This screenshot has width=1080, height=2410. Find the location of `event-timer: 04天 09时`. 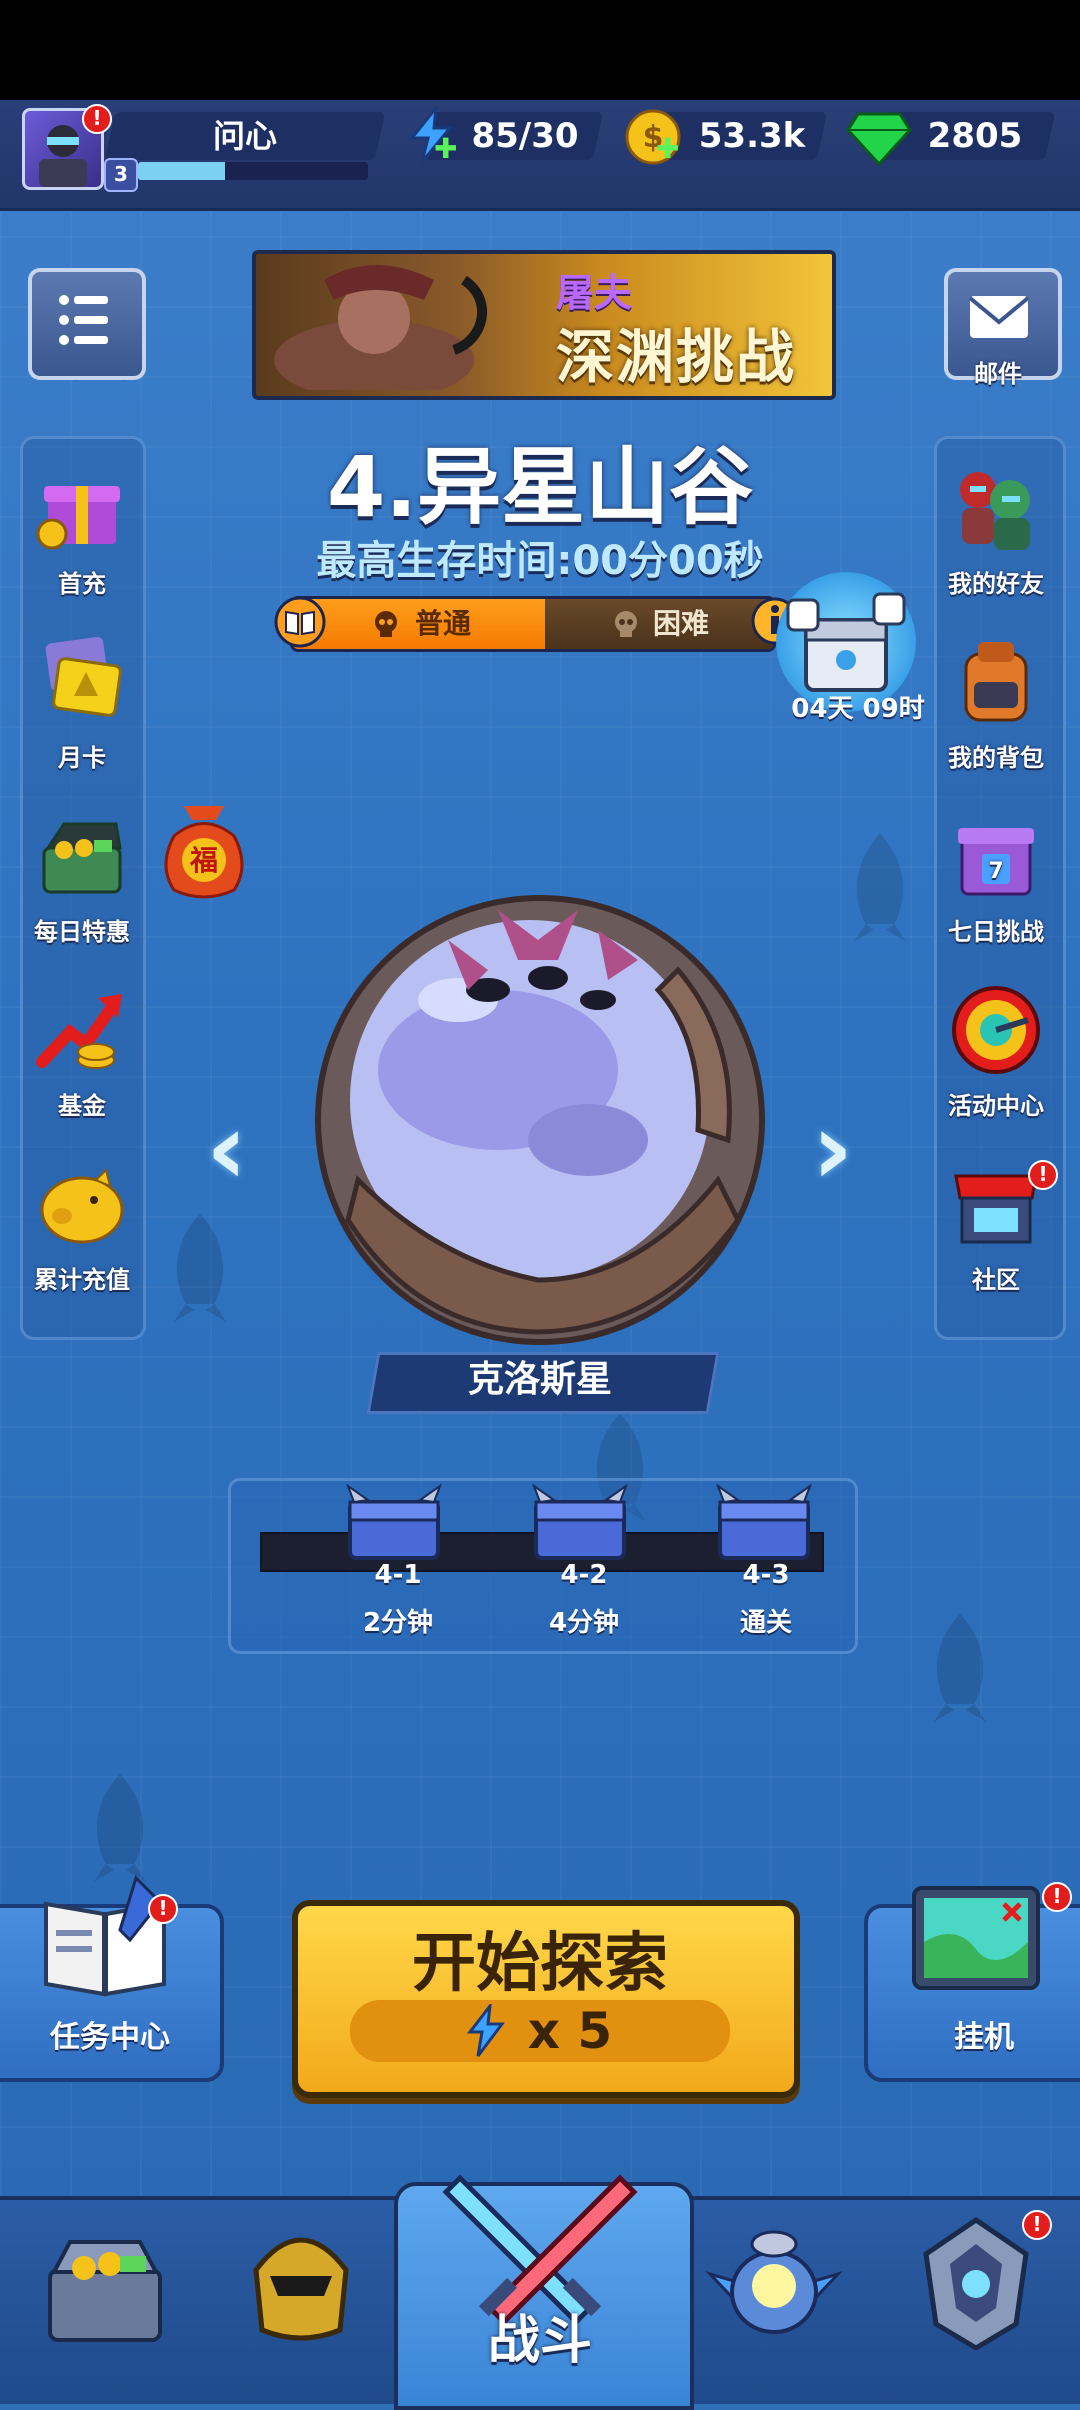

event-timer: 04天 09时 is located at coordinates (858, 709).